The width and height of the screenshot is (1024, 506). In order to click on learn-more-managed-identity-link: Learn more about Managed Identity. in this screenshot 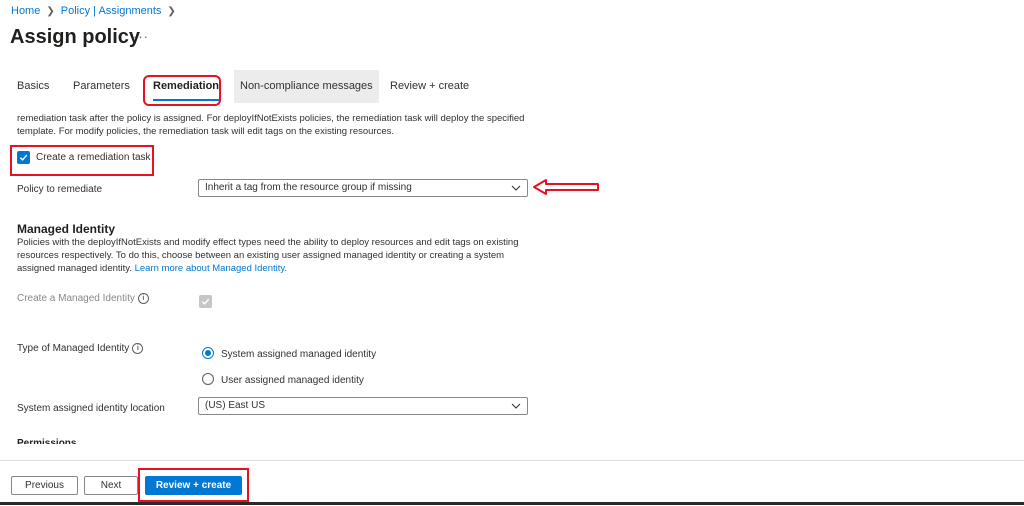, I will do `click(211, 268)`.